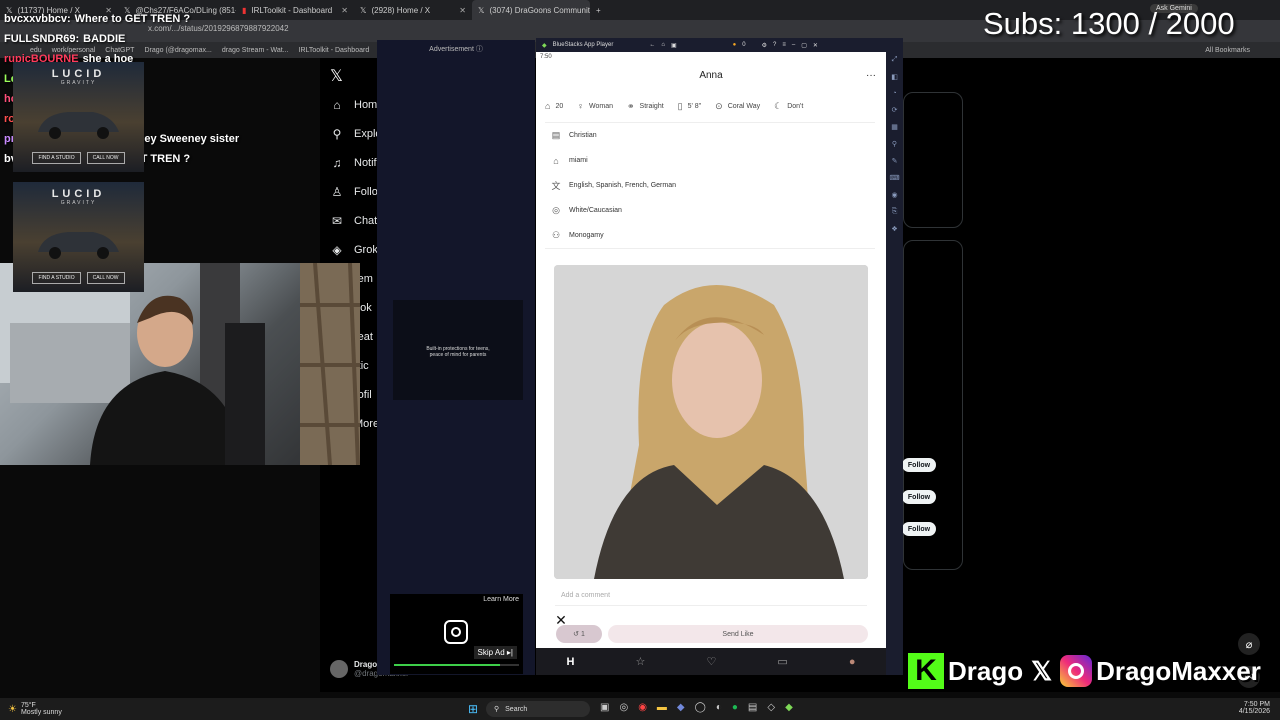 The width and height of the screenshot is (1280, 720). What do you see at coordinates (662, 707) in the screenshot?
I see `explorer-icon: ▬` at bounding box center [662, 707].